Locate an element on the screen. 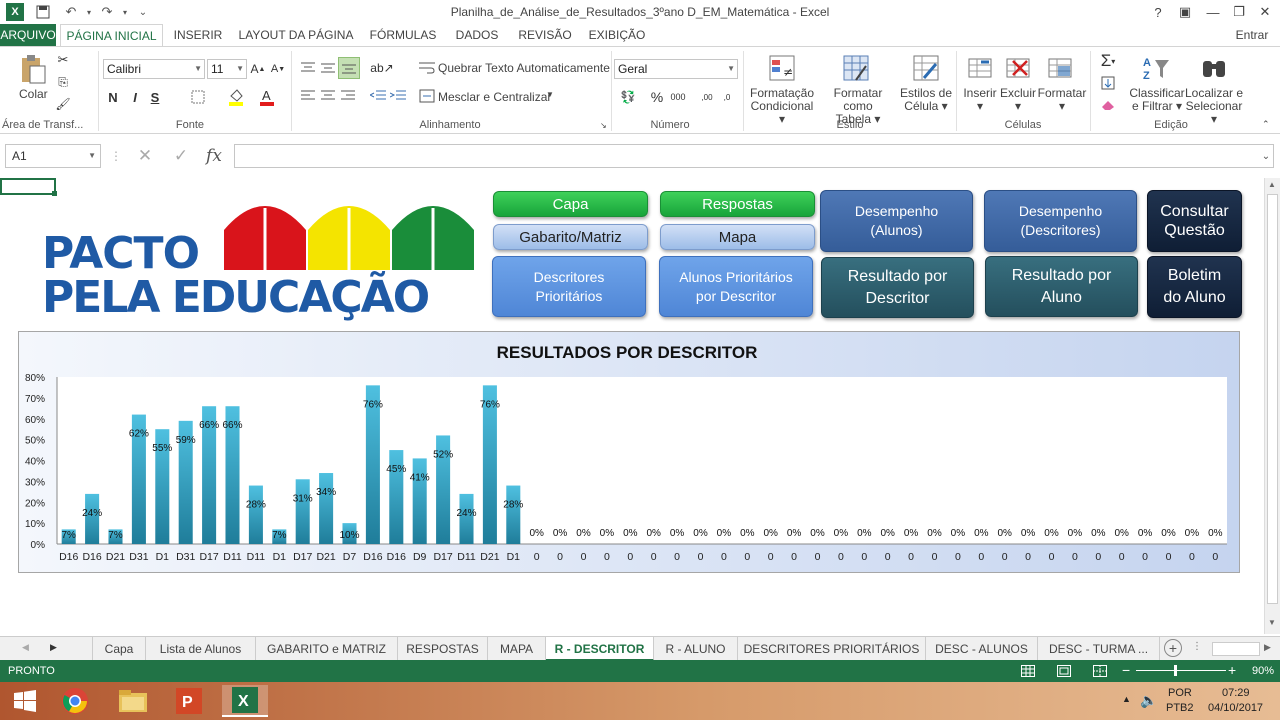 The height and width of the screenshot is (720, 1280). fill-handle is located at coordinates (54, 193).